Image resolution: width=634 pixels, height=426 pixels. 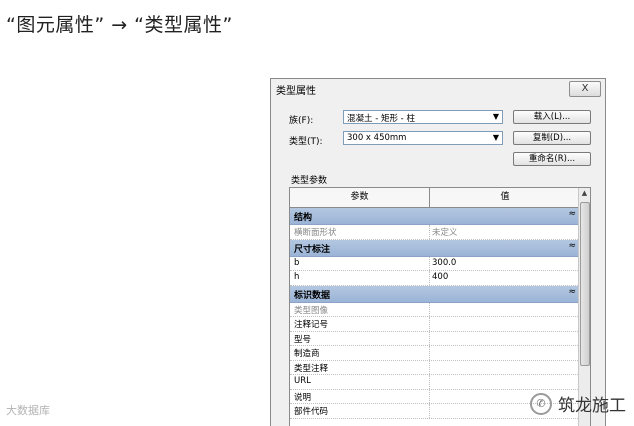 What do you see at coordinates (303, 218) in the screenshot?
I see `group-label: 结构` at bounding box center [303, 218].